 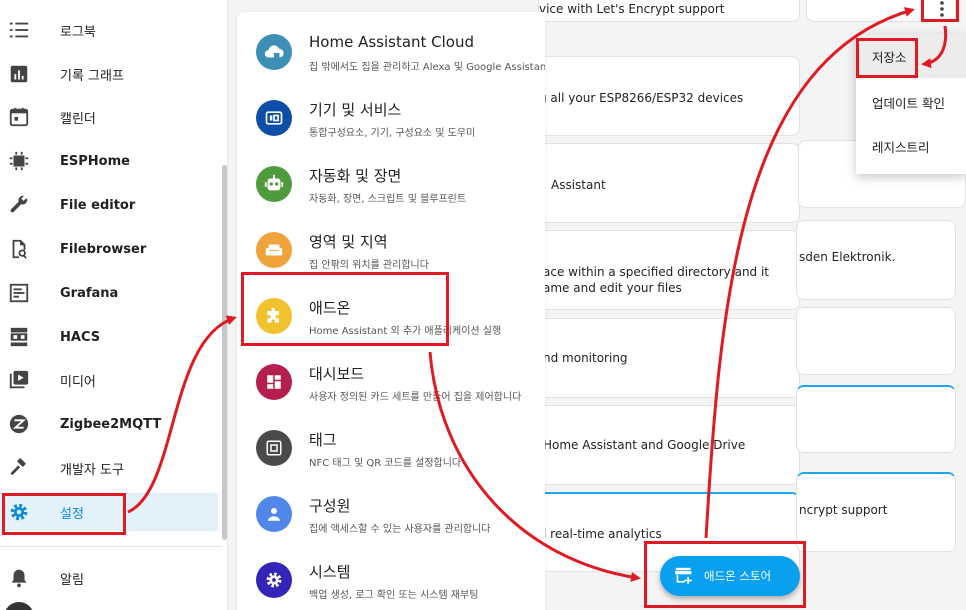 I want to click on menu-item-title: 영역 및 지역, so click(x=348, y=242).